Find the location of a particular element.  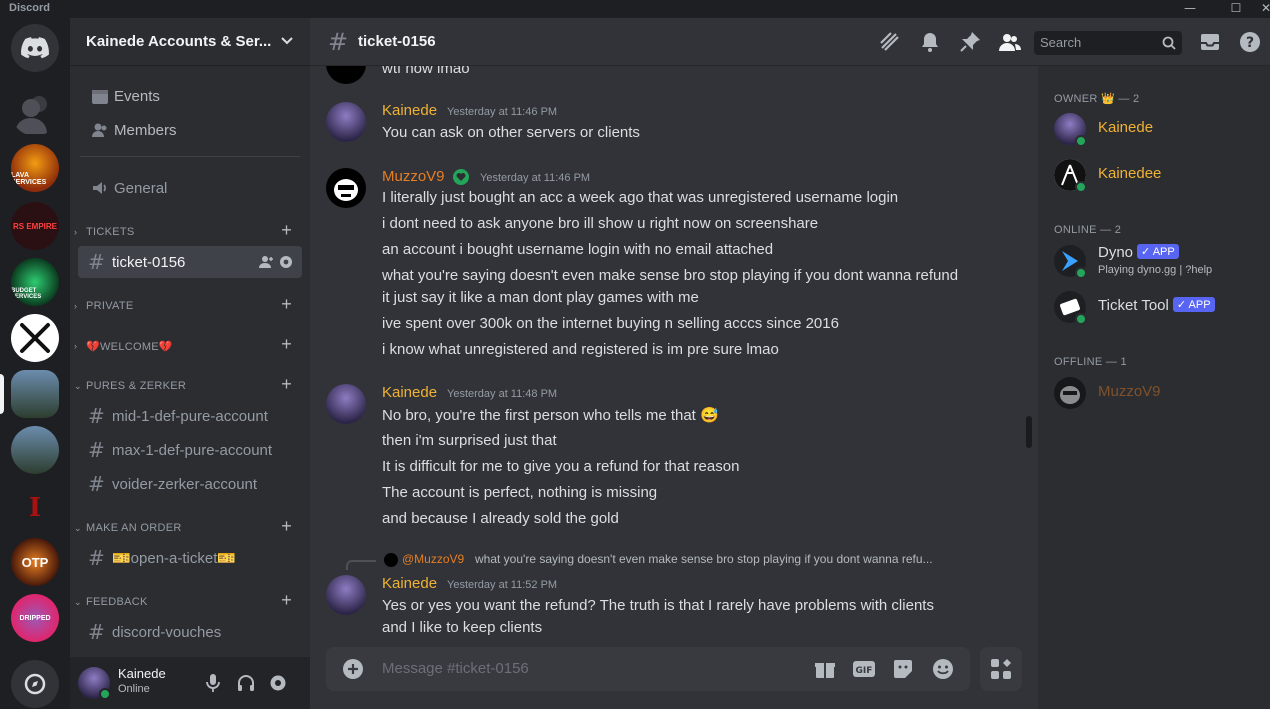

member-item: MuzzoV9 is located at coordinates (1159, 395).